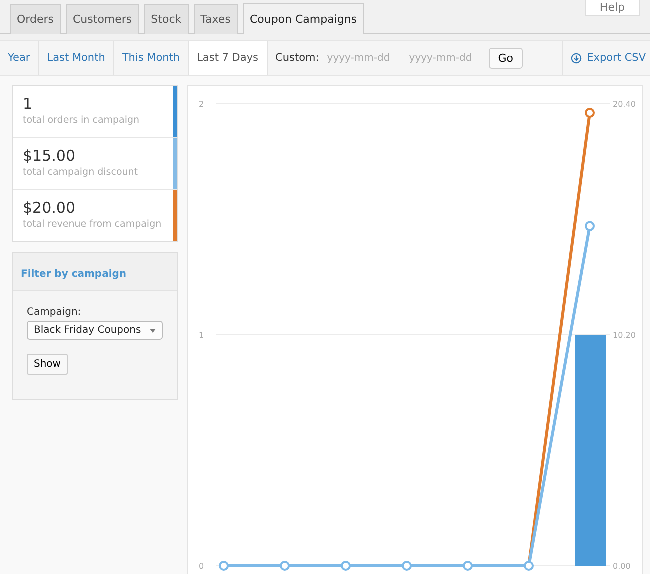 Image resolution: width=650 pixels, height=574 pixels. Describe the element at coordinates (624, 104) in the screenshot. I see `axis-label: 20.40` at that location.